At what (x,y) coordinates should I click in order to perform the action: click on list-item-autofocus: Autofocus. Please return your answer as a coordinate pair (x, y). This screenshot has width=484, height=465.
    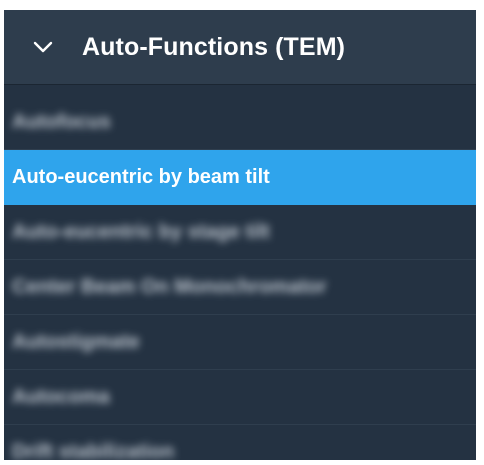
    Looking at the image, I should click on (240, 122).